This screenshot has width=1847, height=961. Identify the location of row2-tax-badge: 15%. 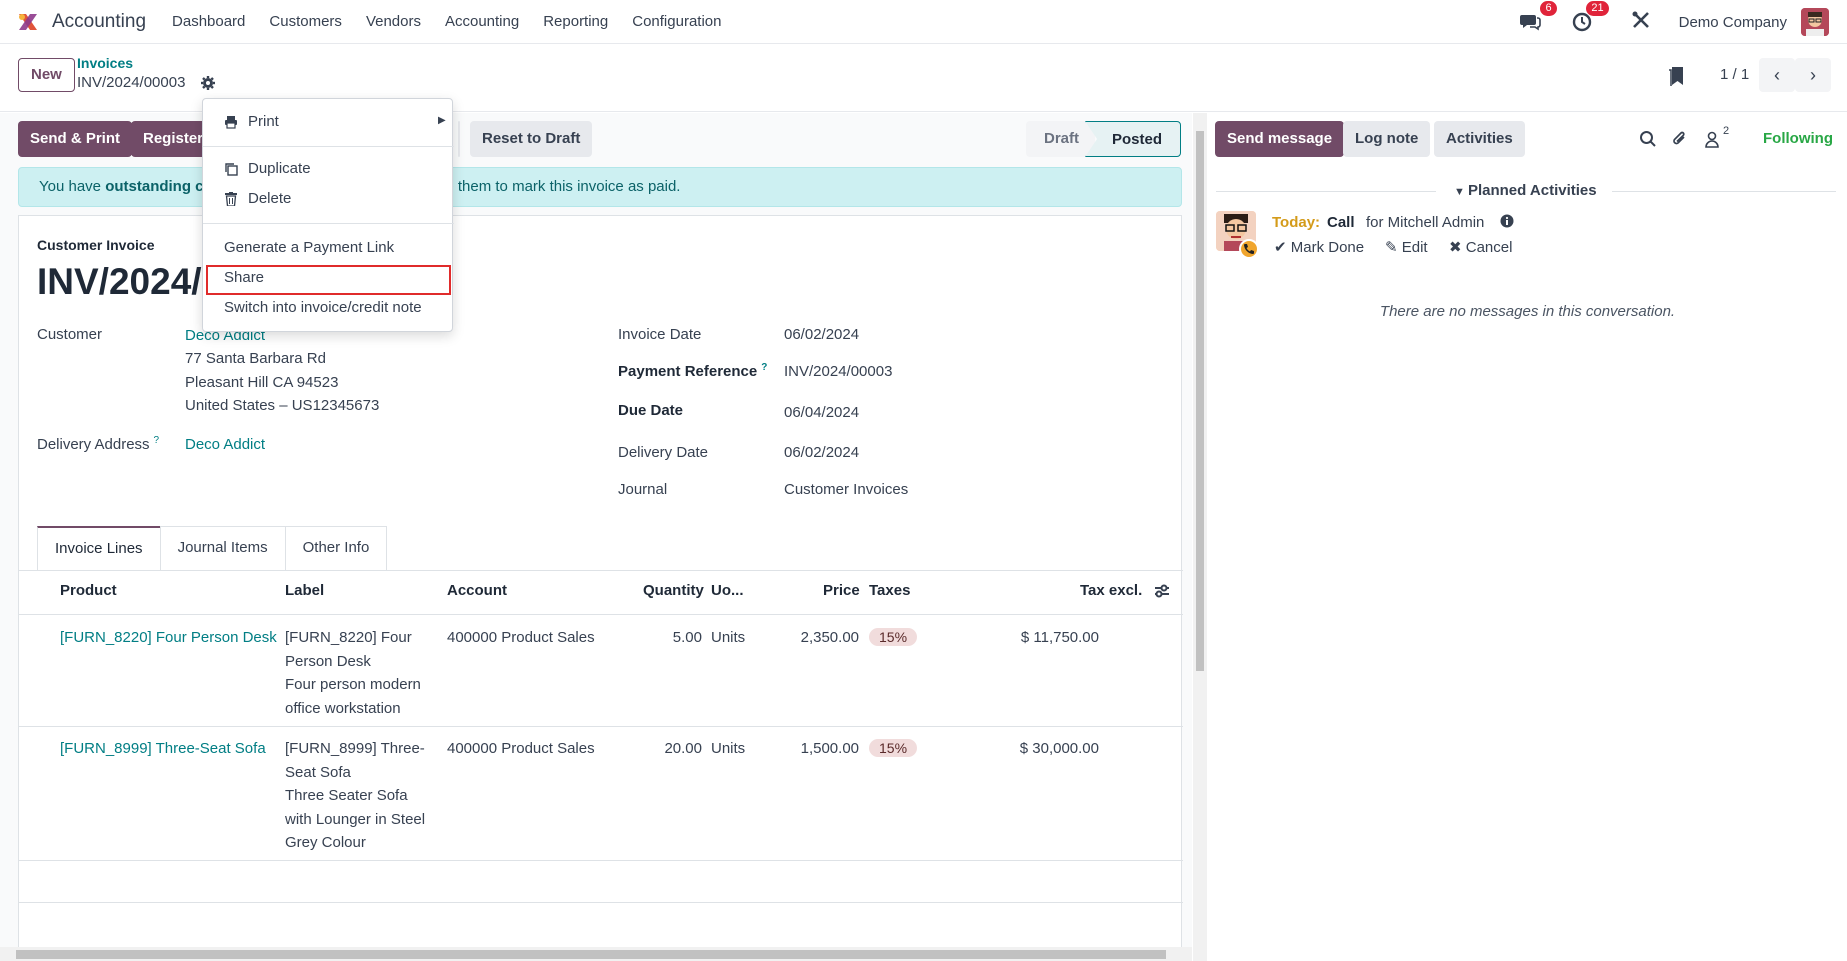
(893, 748).